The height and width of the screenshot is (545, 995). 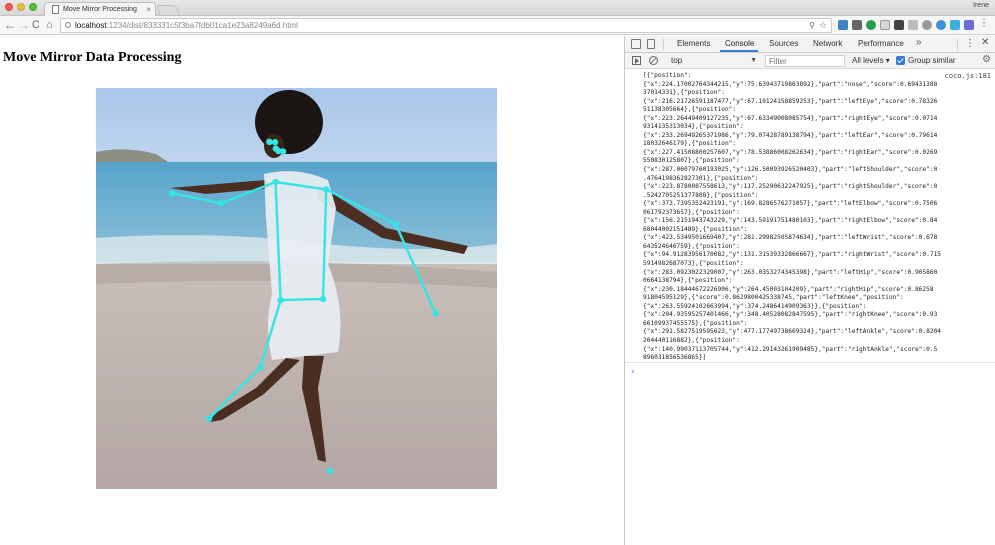 I want to click on keypoint-leftWrist, so click(x=435, y=313).